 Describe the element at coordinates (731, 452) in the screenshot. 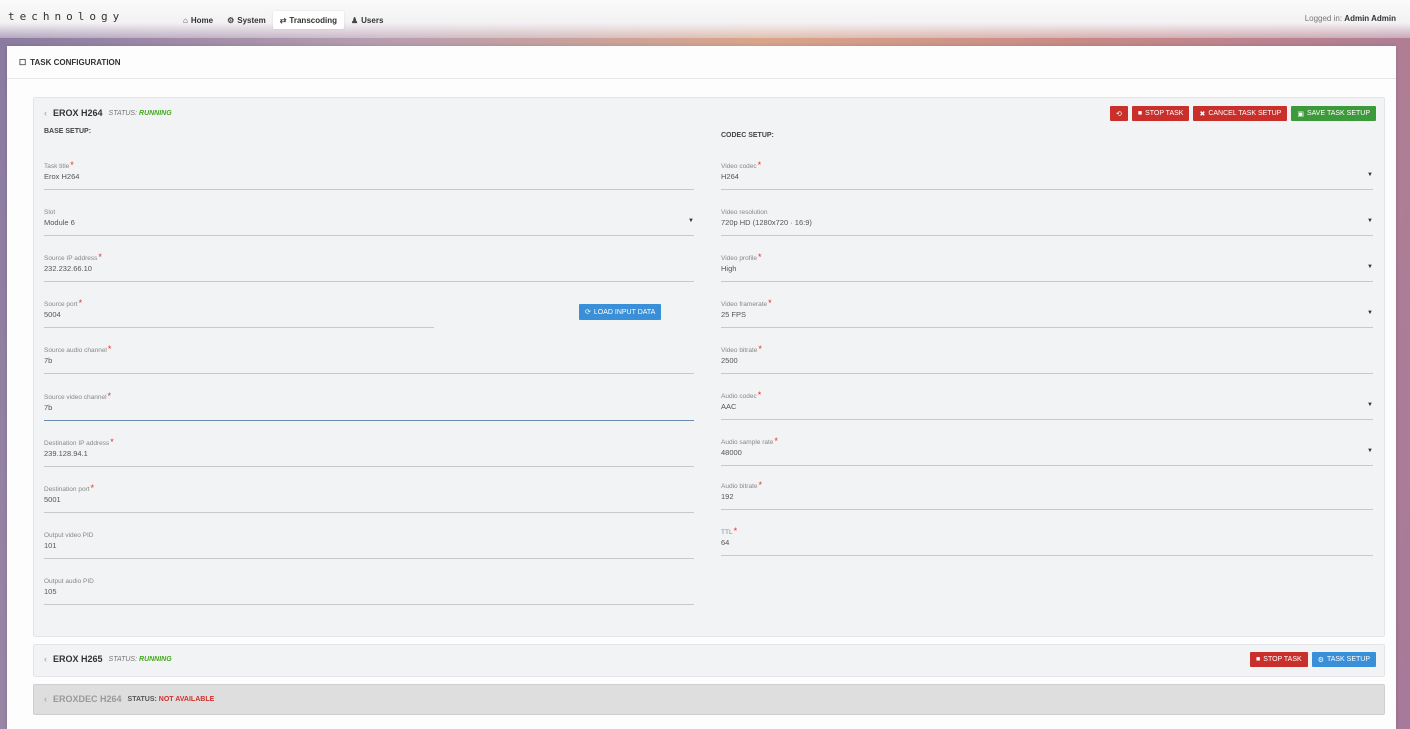

I see `audio-sample-rate-value: 48000` at that location.